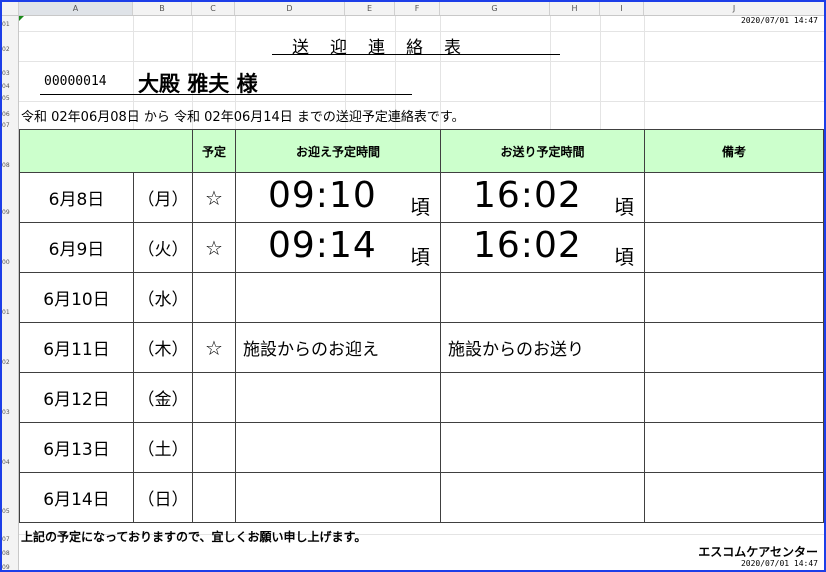 Image resolution: width=826 pixels, height=572 pixels. I want to click on table-row: 6月12日 （金）, so click(421, 397).